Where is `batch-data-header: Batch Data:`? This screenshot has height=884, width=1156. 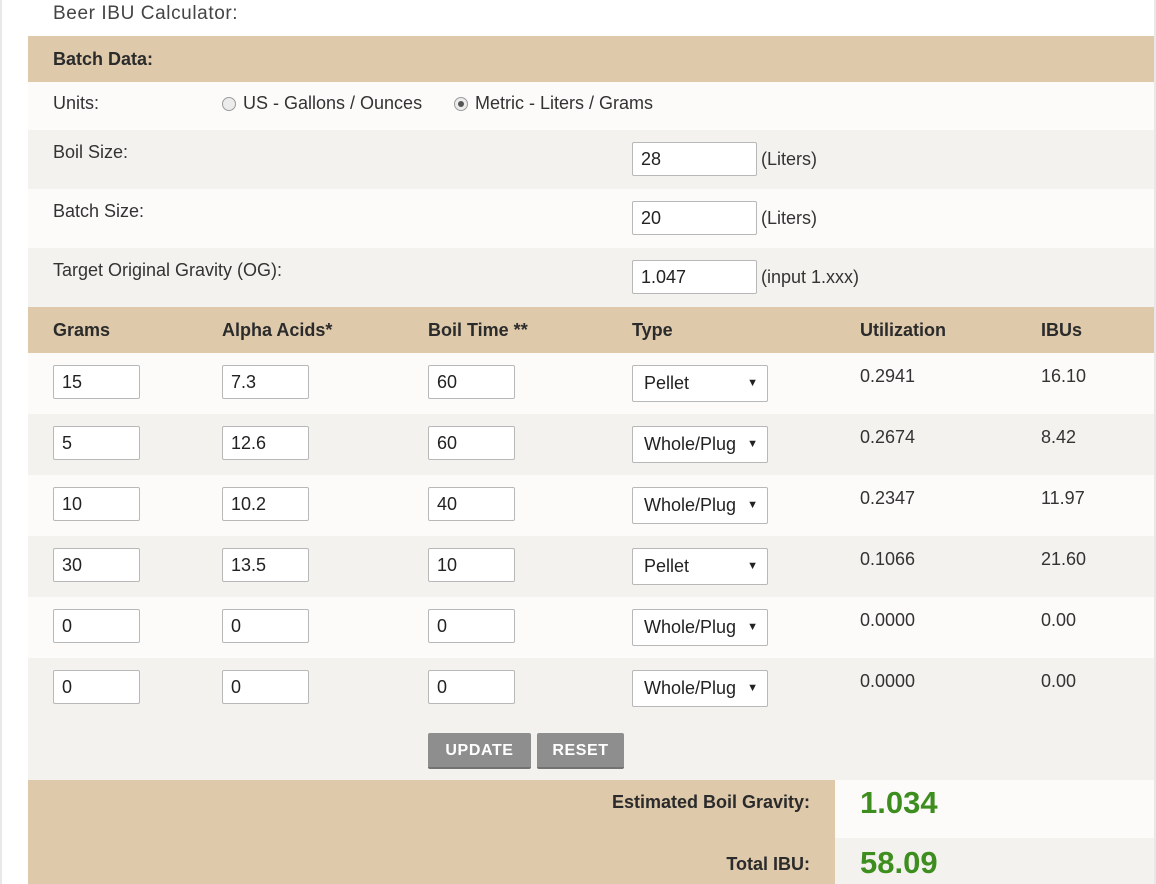
batch-data-header: Batch Data: is located at coordinates (591, 59).